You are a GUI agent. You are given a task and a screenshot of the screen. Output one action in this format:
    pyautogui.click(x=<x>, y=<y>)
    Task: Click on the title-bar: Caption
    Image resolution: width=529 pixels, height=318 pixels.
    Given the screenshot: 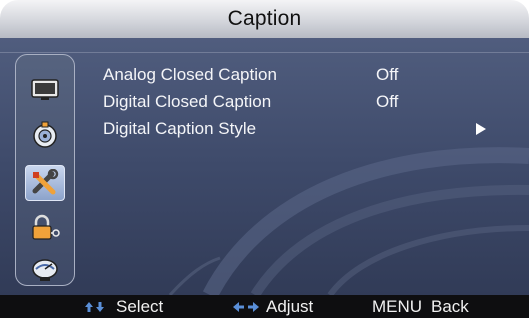 What is the action you would take?
    pyautogui.click(x=264, y=19)
    